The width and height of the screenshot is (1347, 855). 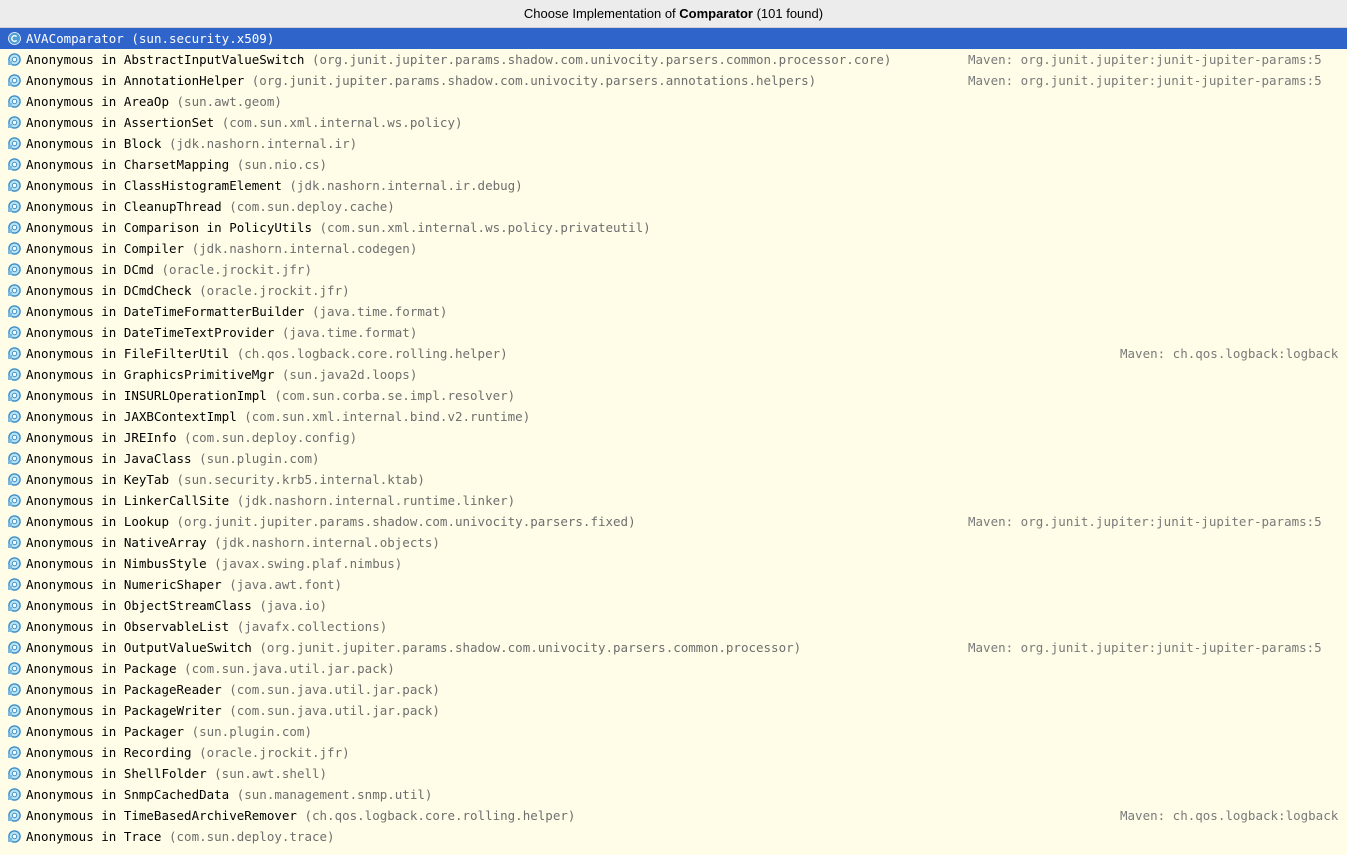 What do you see at coordinates (673, 101) in the screenshot?
I see `list-item: Anonymous in AreaOp (sun.awt.geom)` at bounding box center [673, 101].